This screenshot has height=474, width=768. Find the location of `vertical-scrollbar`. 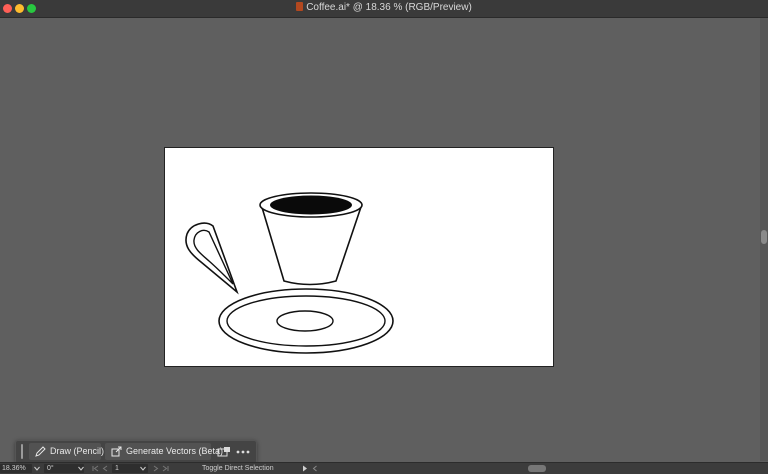

vertical-scrollbar is located at coordinates (764, 239).